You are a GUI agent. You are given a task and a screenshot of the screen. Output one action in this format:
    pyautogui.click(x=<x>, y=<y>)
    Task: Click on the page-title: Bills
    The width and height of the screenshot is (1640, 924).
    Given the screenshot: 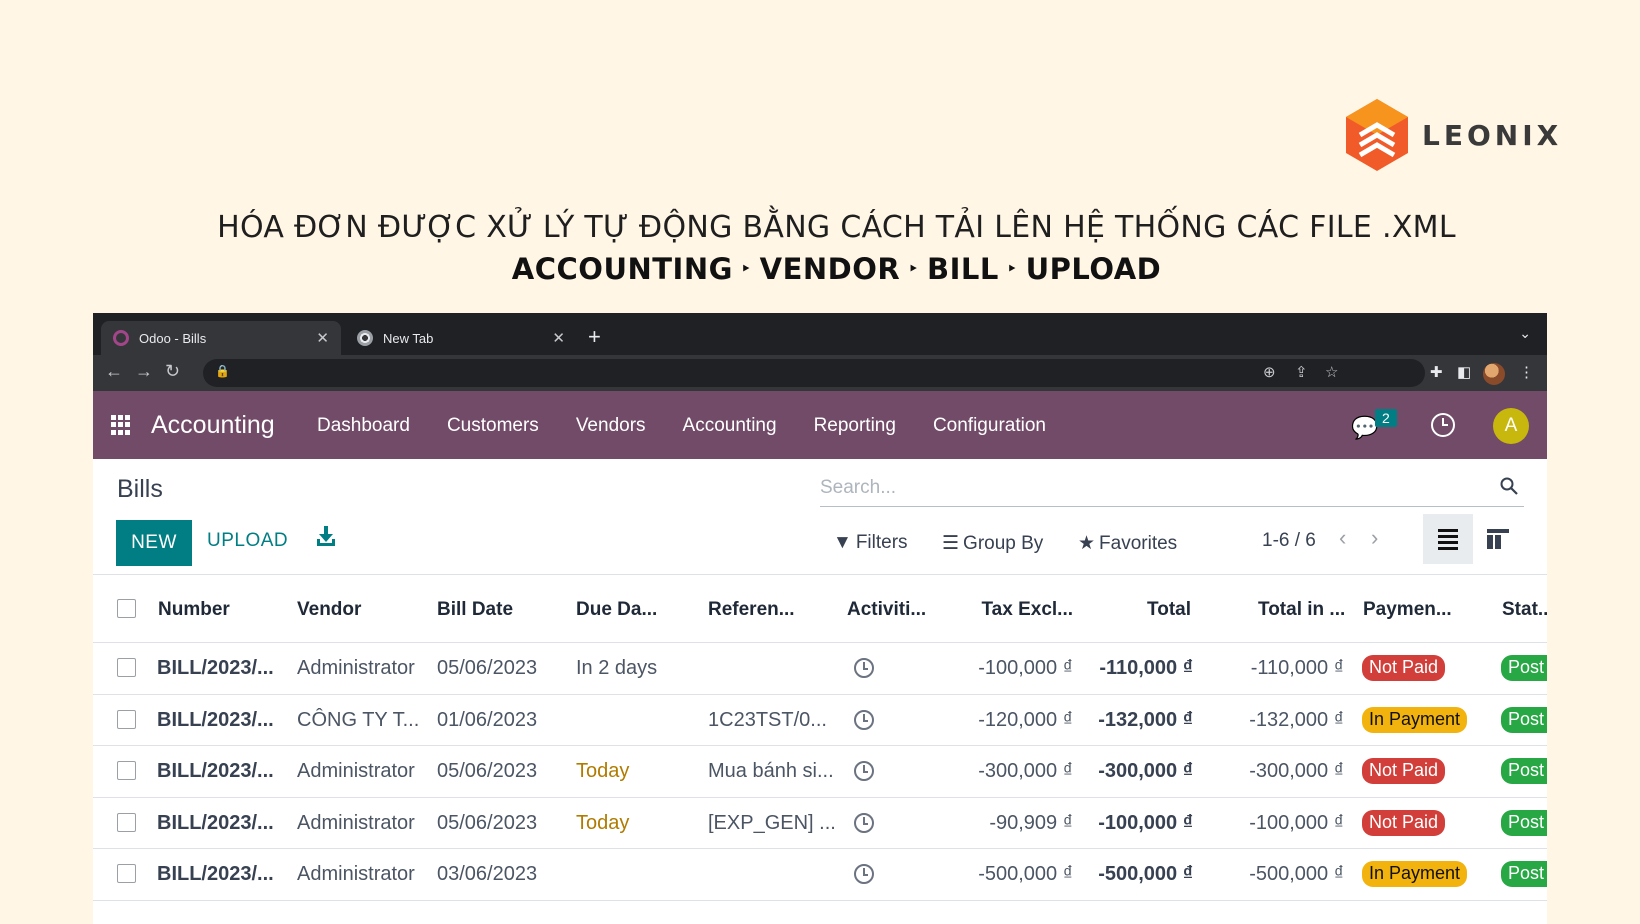 What is the action you would take?
    pyautogui.click(x=140, y=489)
    